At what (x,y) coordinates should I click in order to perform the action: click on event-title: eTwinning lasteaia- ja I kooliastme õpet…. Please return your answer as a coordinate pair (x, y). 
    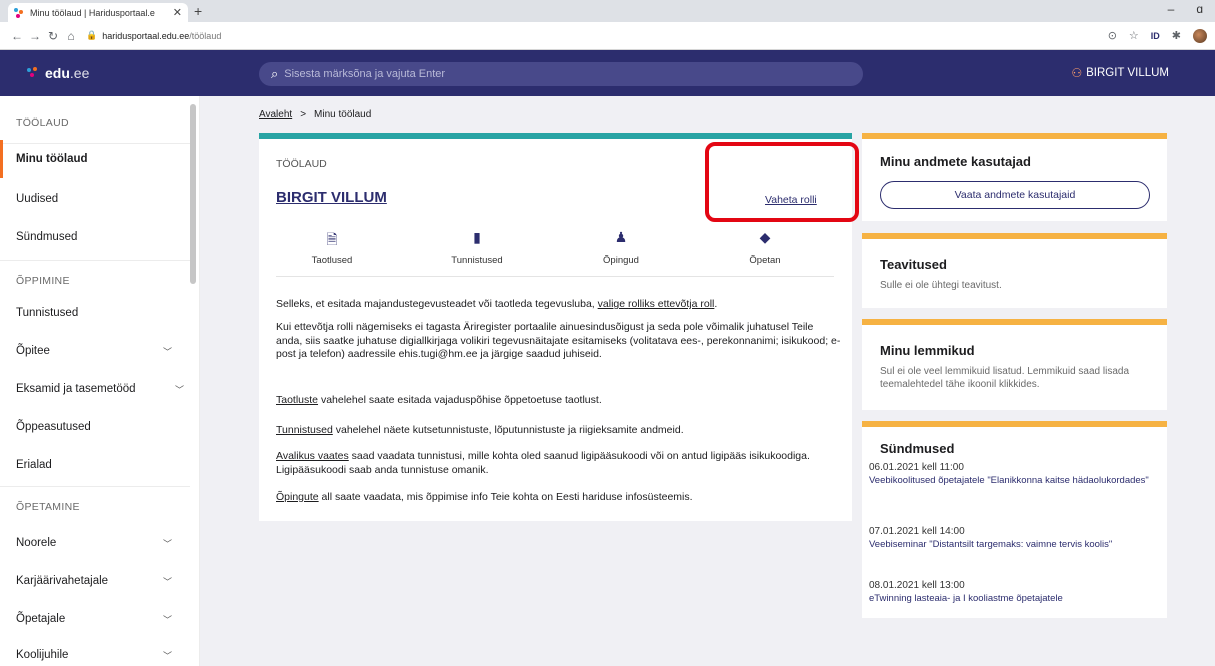
    Looking at the image, I should click on (966, 598).